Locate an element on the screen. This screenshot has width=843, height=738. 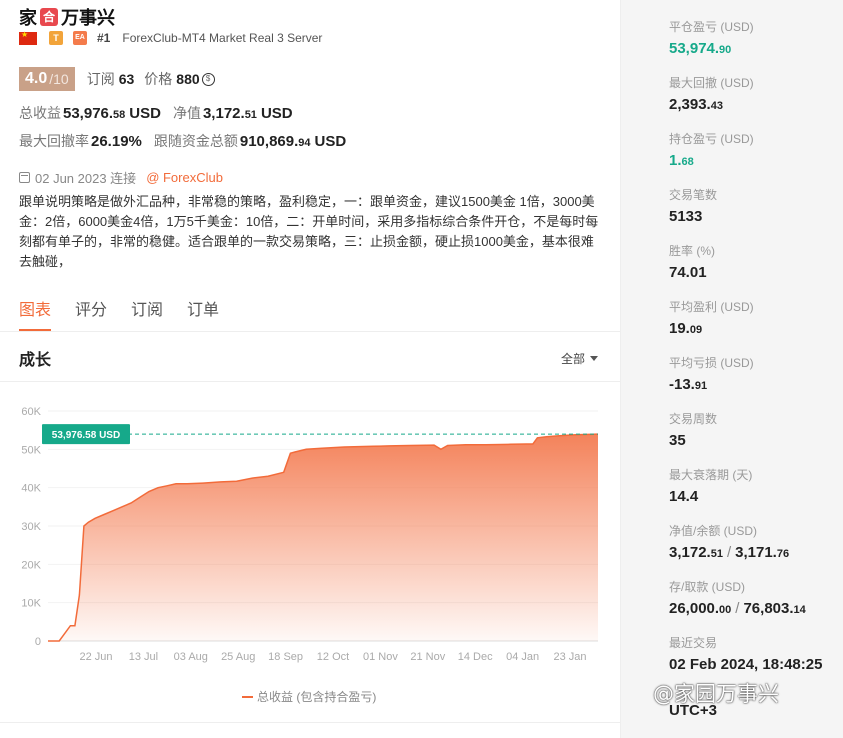
last-trade-value: 02 Feb 2024, 18:48:25 is located at coordinates (746, 664).